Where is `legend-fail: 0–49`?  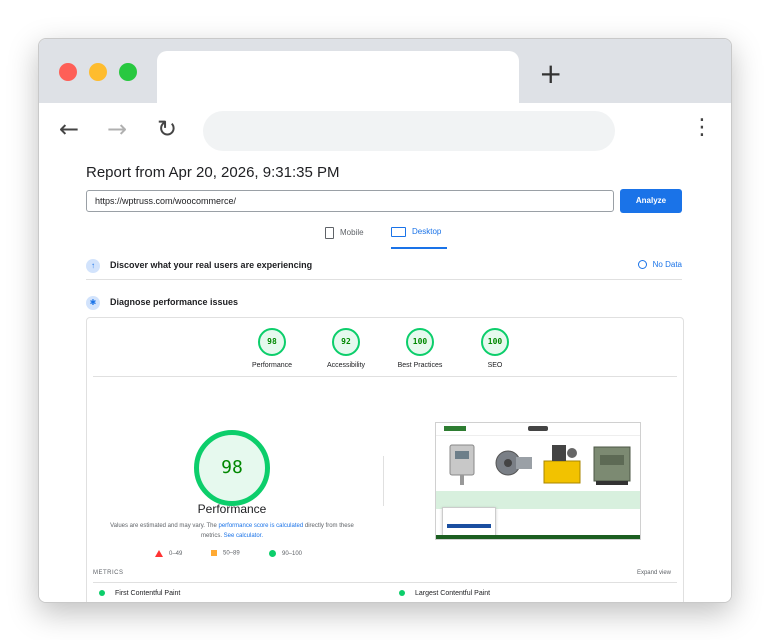 legend-fail: 0–49 is located at coordinates (168, 553).